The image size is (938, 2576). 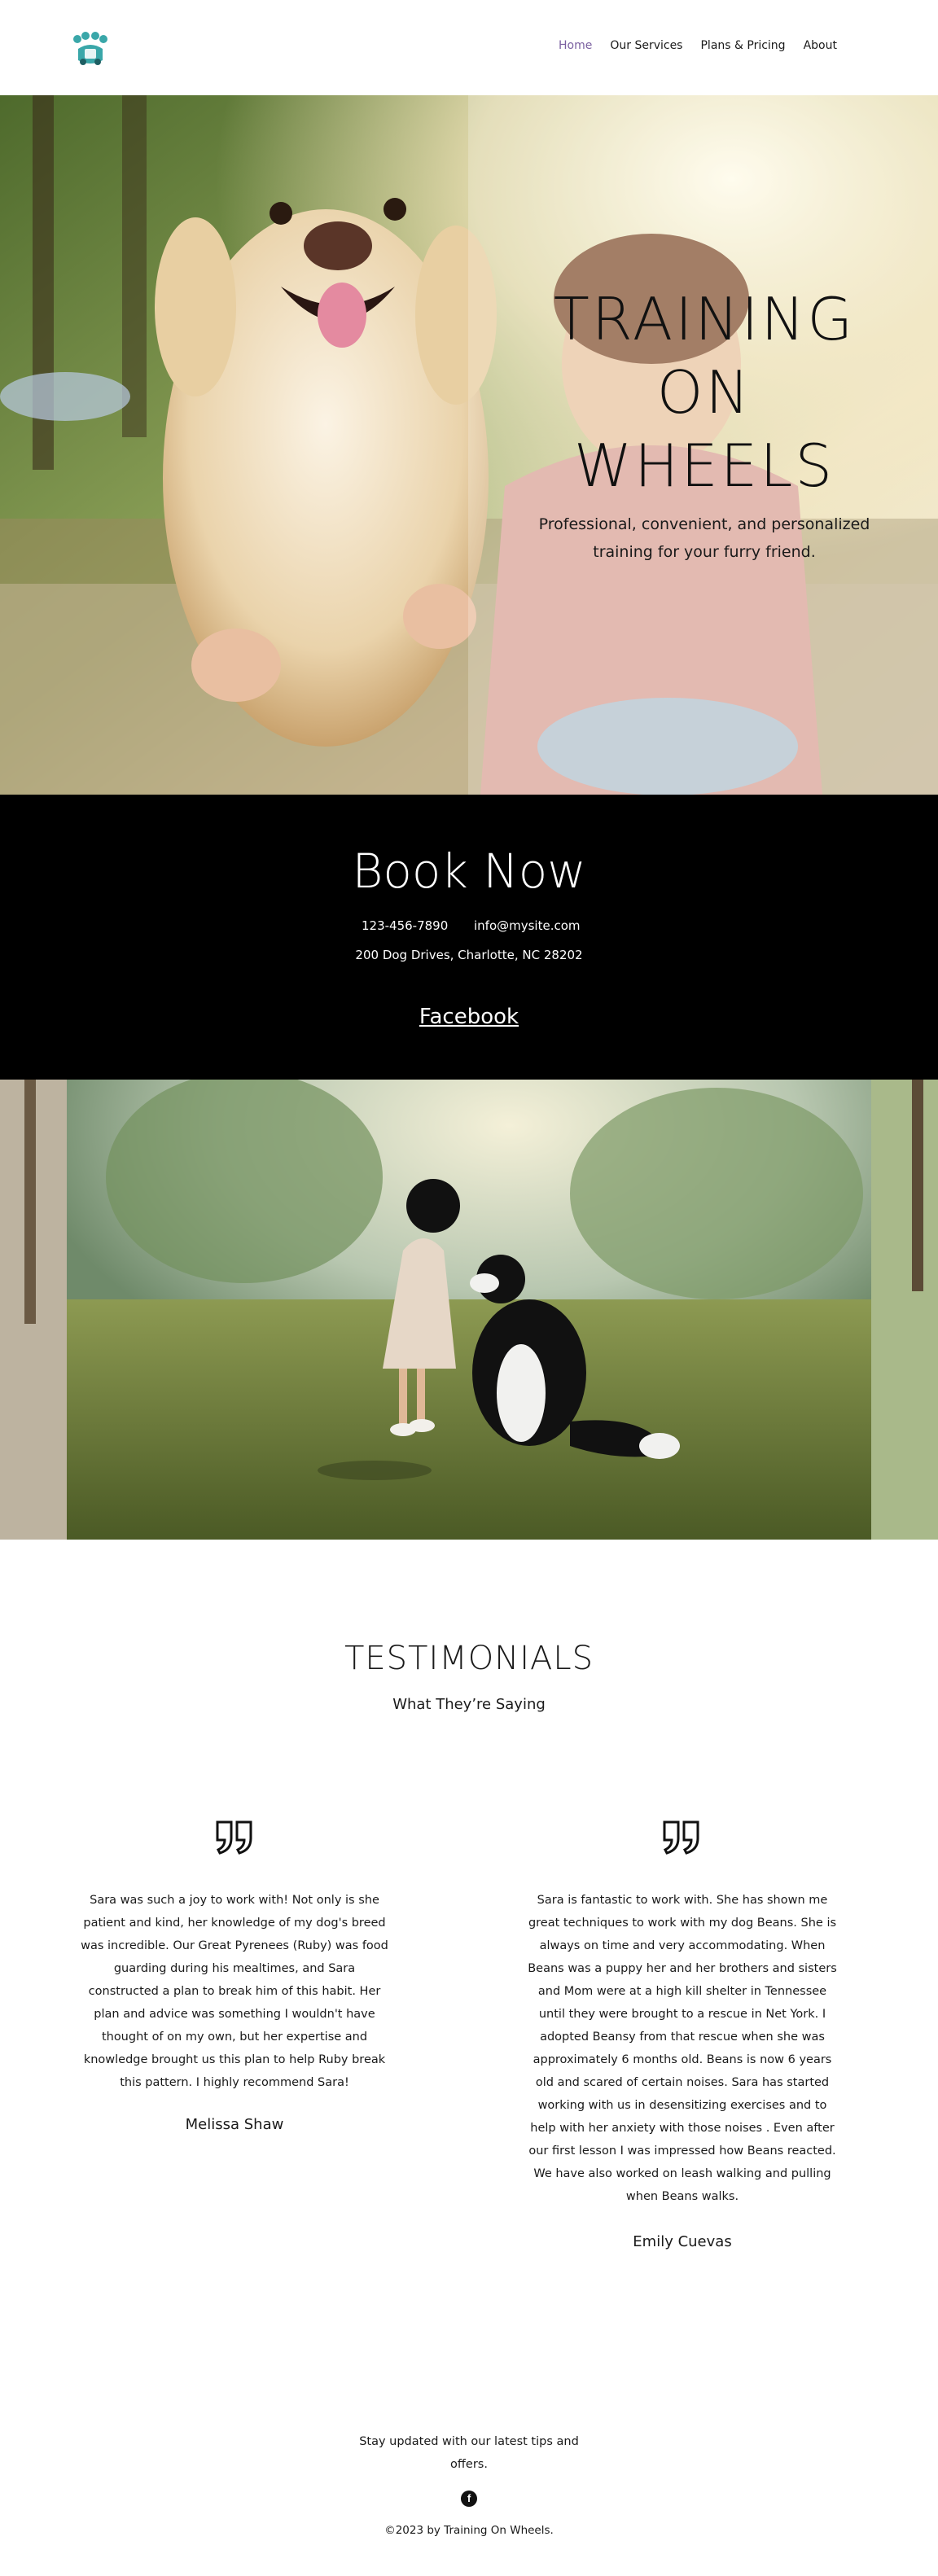 What do you see at coordinates (469, 47) in the screenshot?
I see `site-header: Home Our Services Plans & Pricing About` at bounding box center [469, 47].